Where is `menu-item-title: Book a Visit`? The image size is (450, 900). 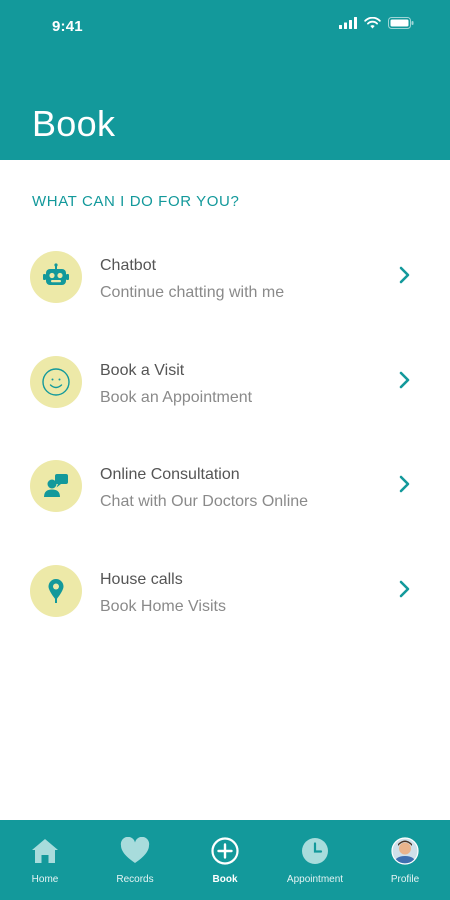 menu-item-title: Book a Visit is located at coordinates (142, 370).